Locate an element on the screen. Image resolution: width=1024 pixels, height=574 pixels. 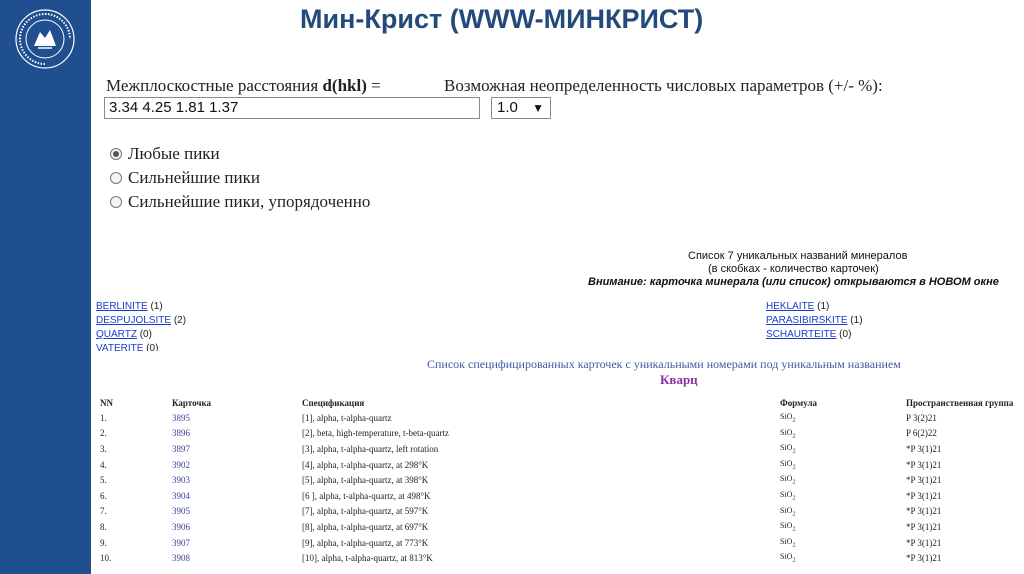
radio-label: Сильнейшие пики is located at coordinates (194, 177).